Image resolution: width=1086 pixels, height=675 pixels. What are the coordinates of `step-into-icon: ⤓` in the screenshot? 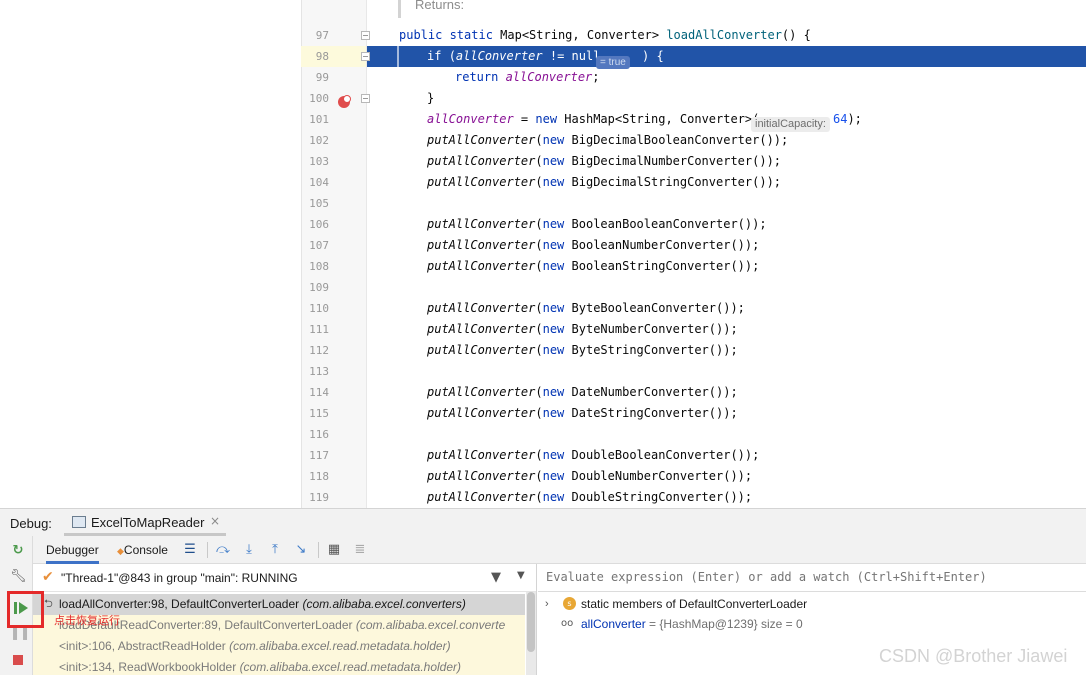 It's located at (249, 550).